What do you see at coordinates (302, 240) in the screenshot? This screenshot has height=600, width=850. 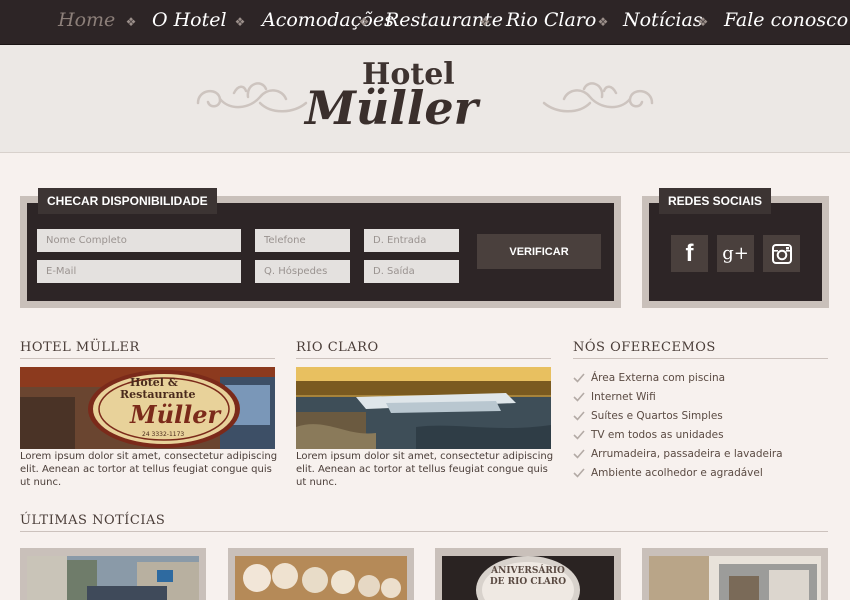 I see `phone-field` at bounding box center [302, 240].